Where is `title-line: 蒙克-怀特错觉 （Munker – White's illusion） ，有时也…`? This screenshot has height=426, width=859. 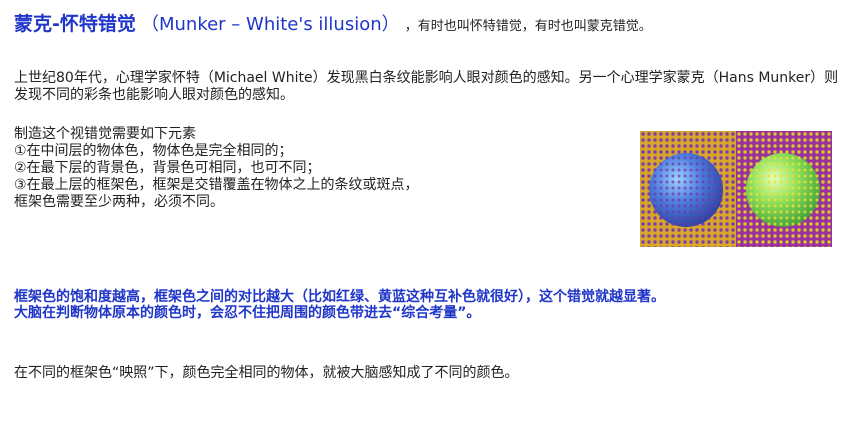 title-line: 蒙克-怀特错觉 （Munker – White's illusion） ，有时也… is located at coordinates (434, 25).